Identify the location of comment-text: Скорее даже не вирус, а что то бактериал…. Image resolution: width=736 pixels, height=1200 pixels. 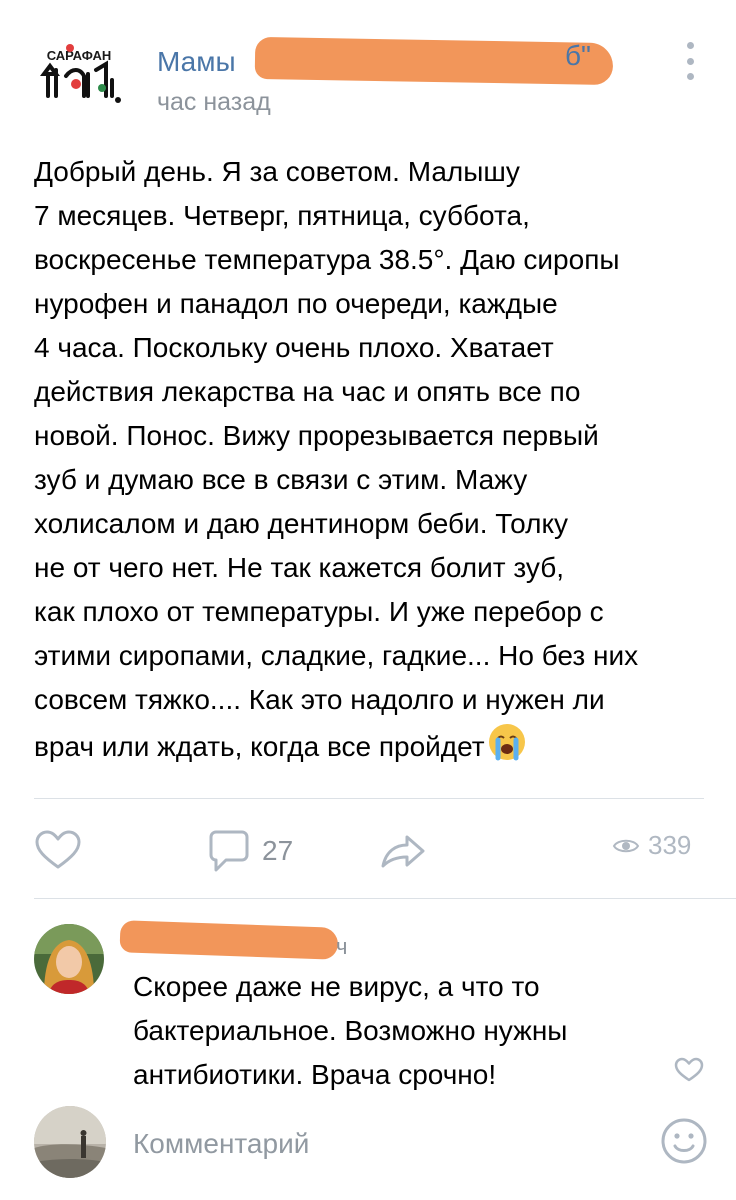
(350, 1030).